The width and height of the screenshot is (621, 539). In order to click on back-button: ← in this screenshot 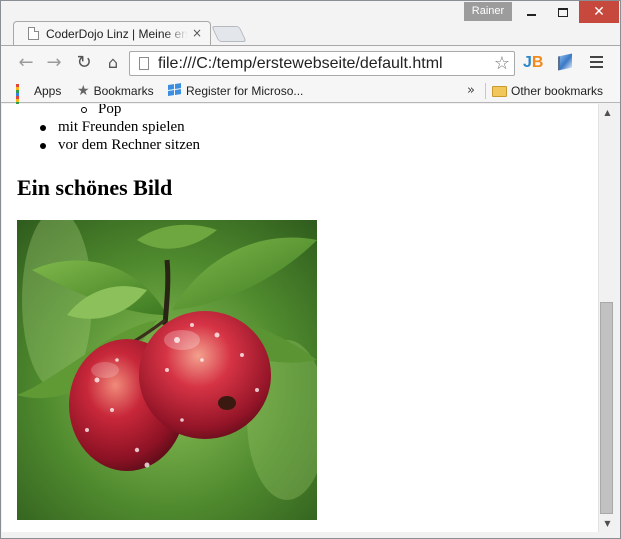, I will do `click(26, 63)`.